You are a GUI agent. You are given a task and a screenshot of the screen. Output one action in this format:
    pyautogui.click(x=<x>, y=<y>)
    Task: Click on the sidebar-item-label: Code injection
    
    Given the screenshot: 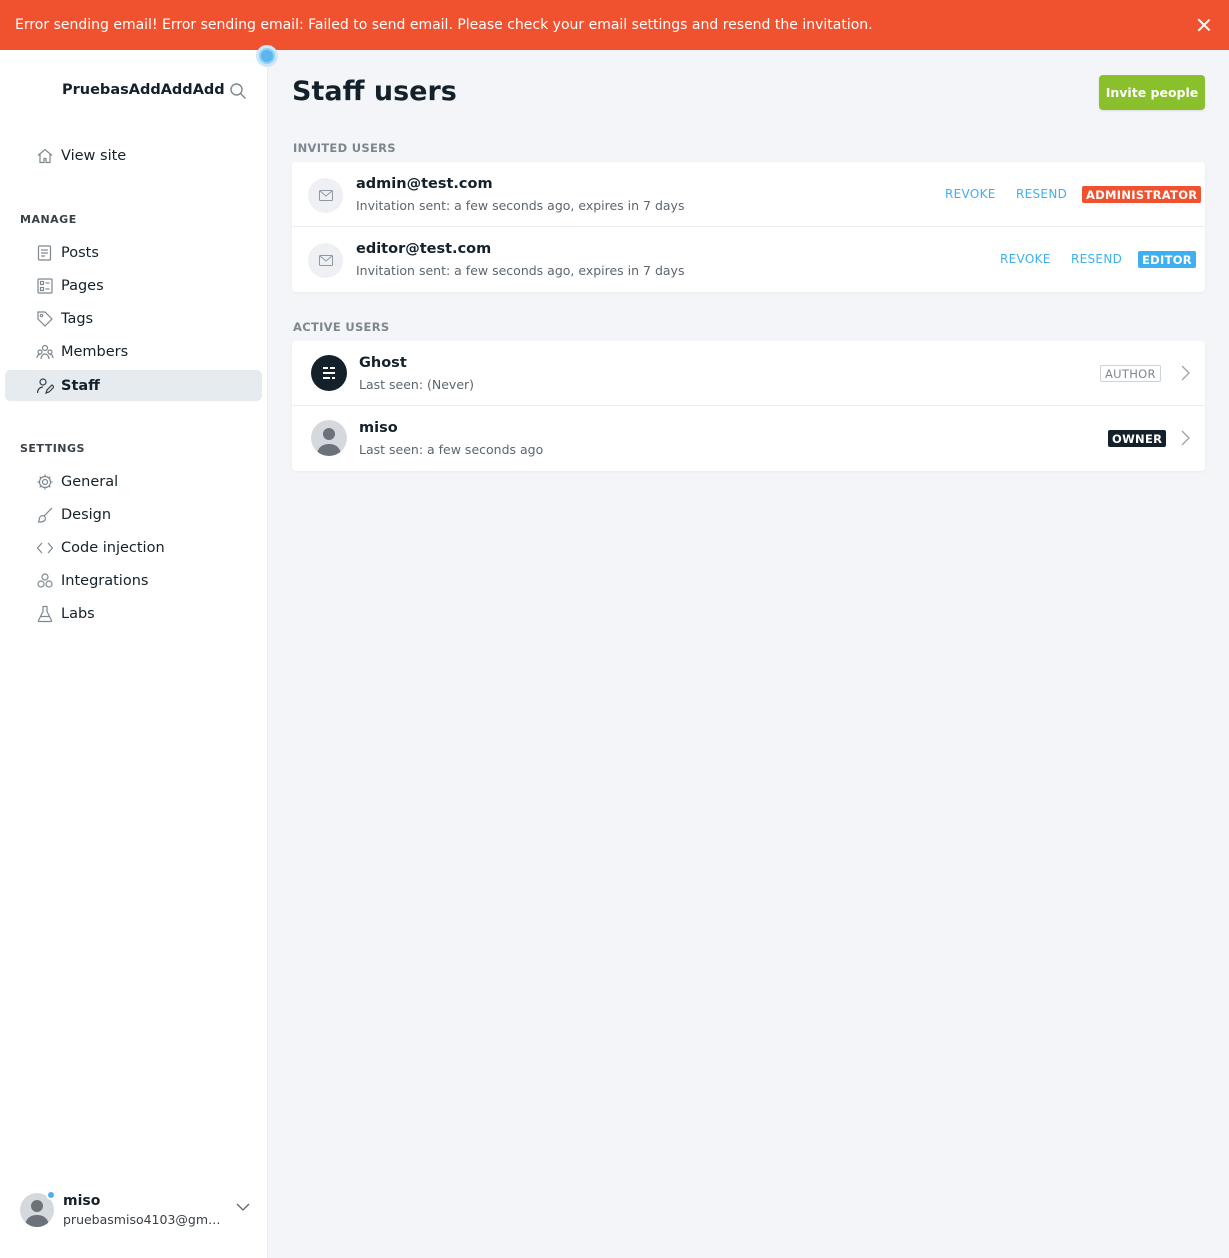 What is the action you would take?
    pyautogui.click(x=113, y=547)
    